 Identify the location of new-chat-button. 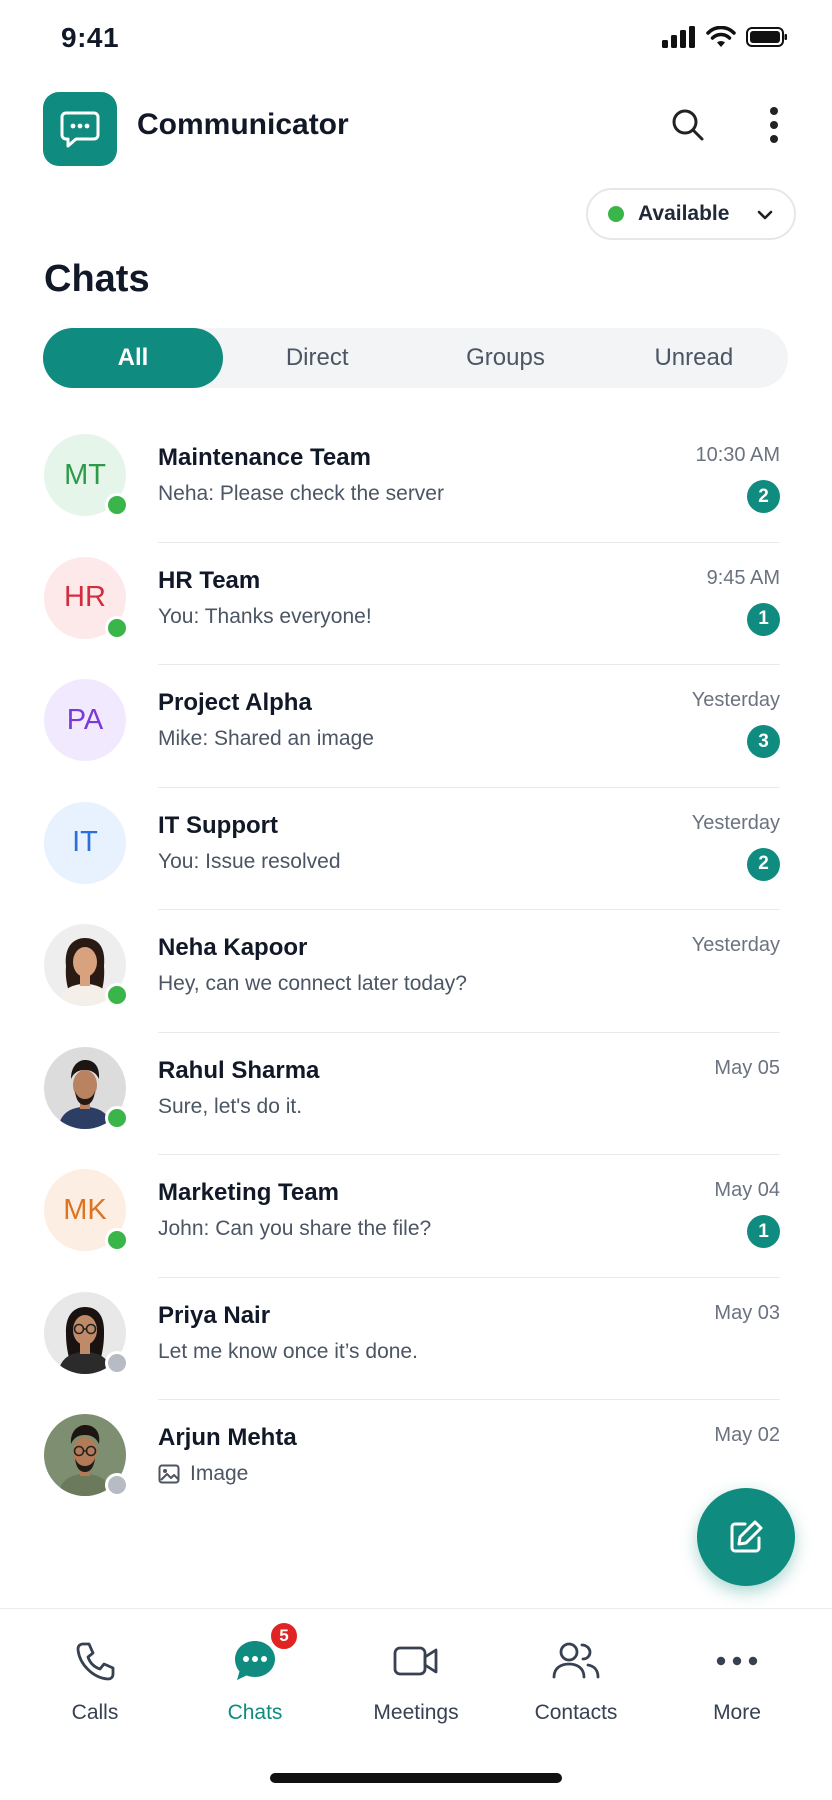
(746, 1537).